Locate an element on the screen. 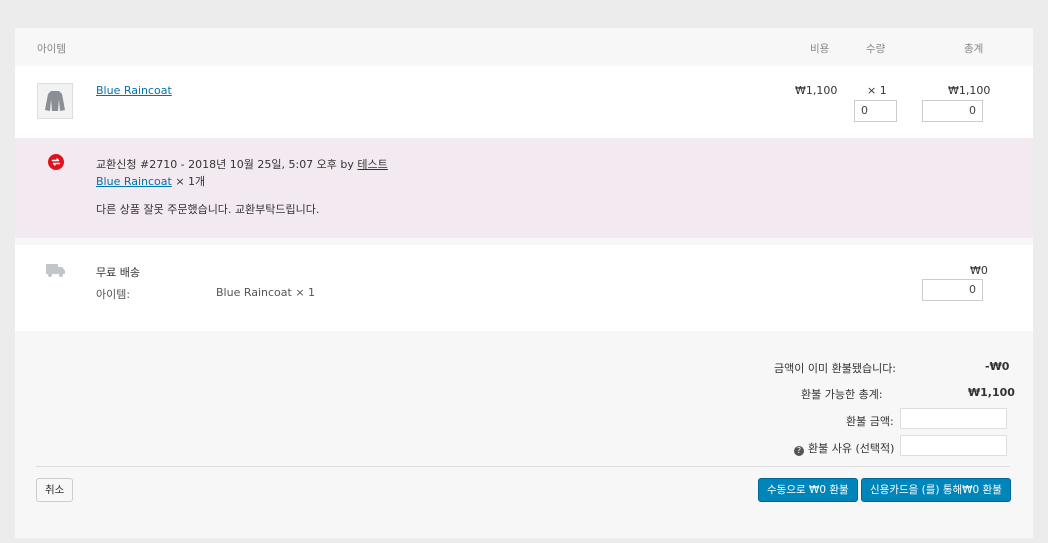 The image size is (1048, 543). line-item-cost: ₩1,100 is located at coordinates (816, 90).